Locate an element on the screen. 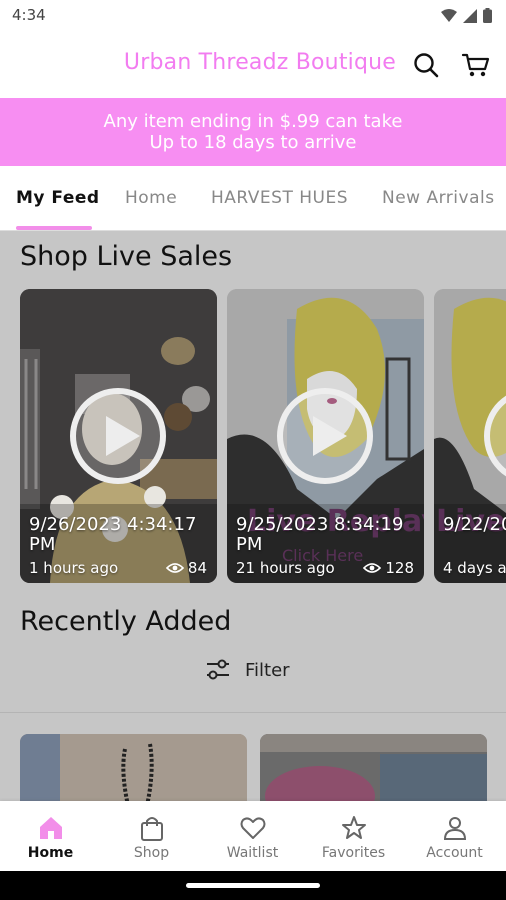 This screenshot has height=900, width=506. search-button is located at coordinates (426, 65).